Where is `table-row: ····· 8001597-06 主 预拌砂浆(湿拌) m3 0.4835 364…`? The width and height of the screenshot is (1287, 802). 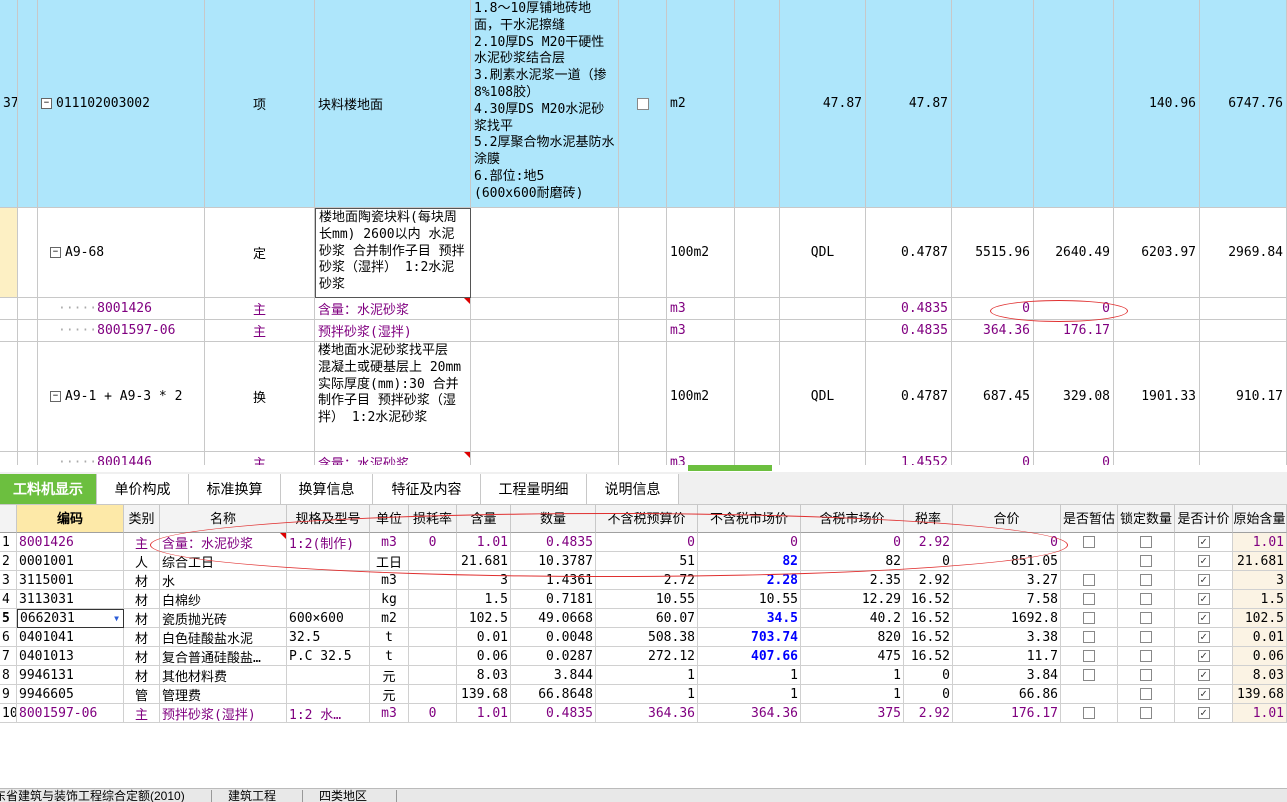
table-row: ····· 8001597-06 主 预拌砂浆(湿拌) m3 0.4835 364… is located at coordinates (643, 331).